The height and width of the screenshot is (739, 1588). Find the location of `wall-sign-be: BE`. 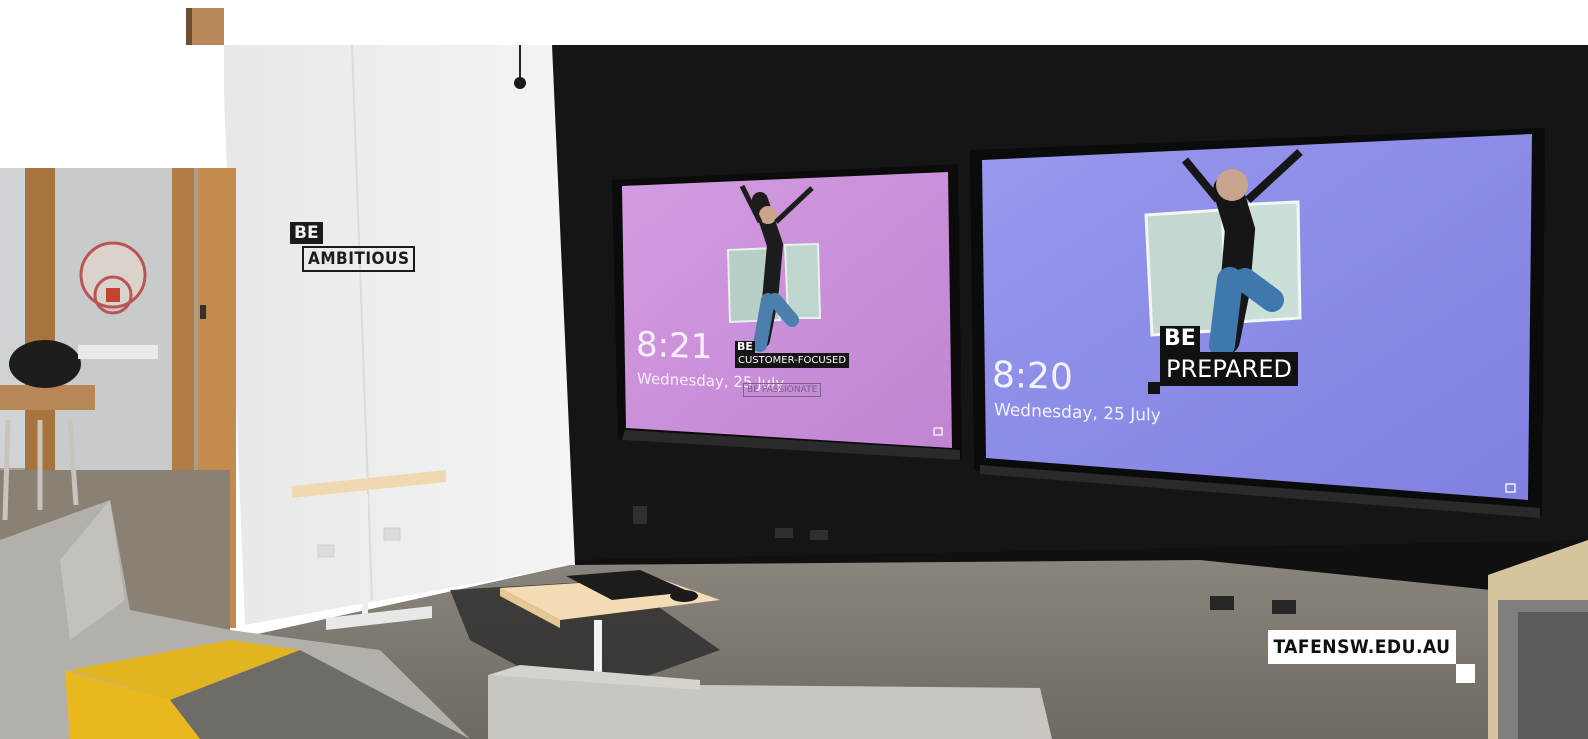

wall-sign-be: BE is located at coordinates (306, 233).